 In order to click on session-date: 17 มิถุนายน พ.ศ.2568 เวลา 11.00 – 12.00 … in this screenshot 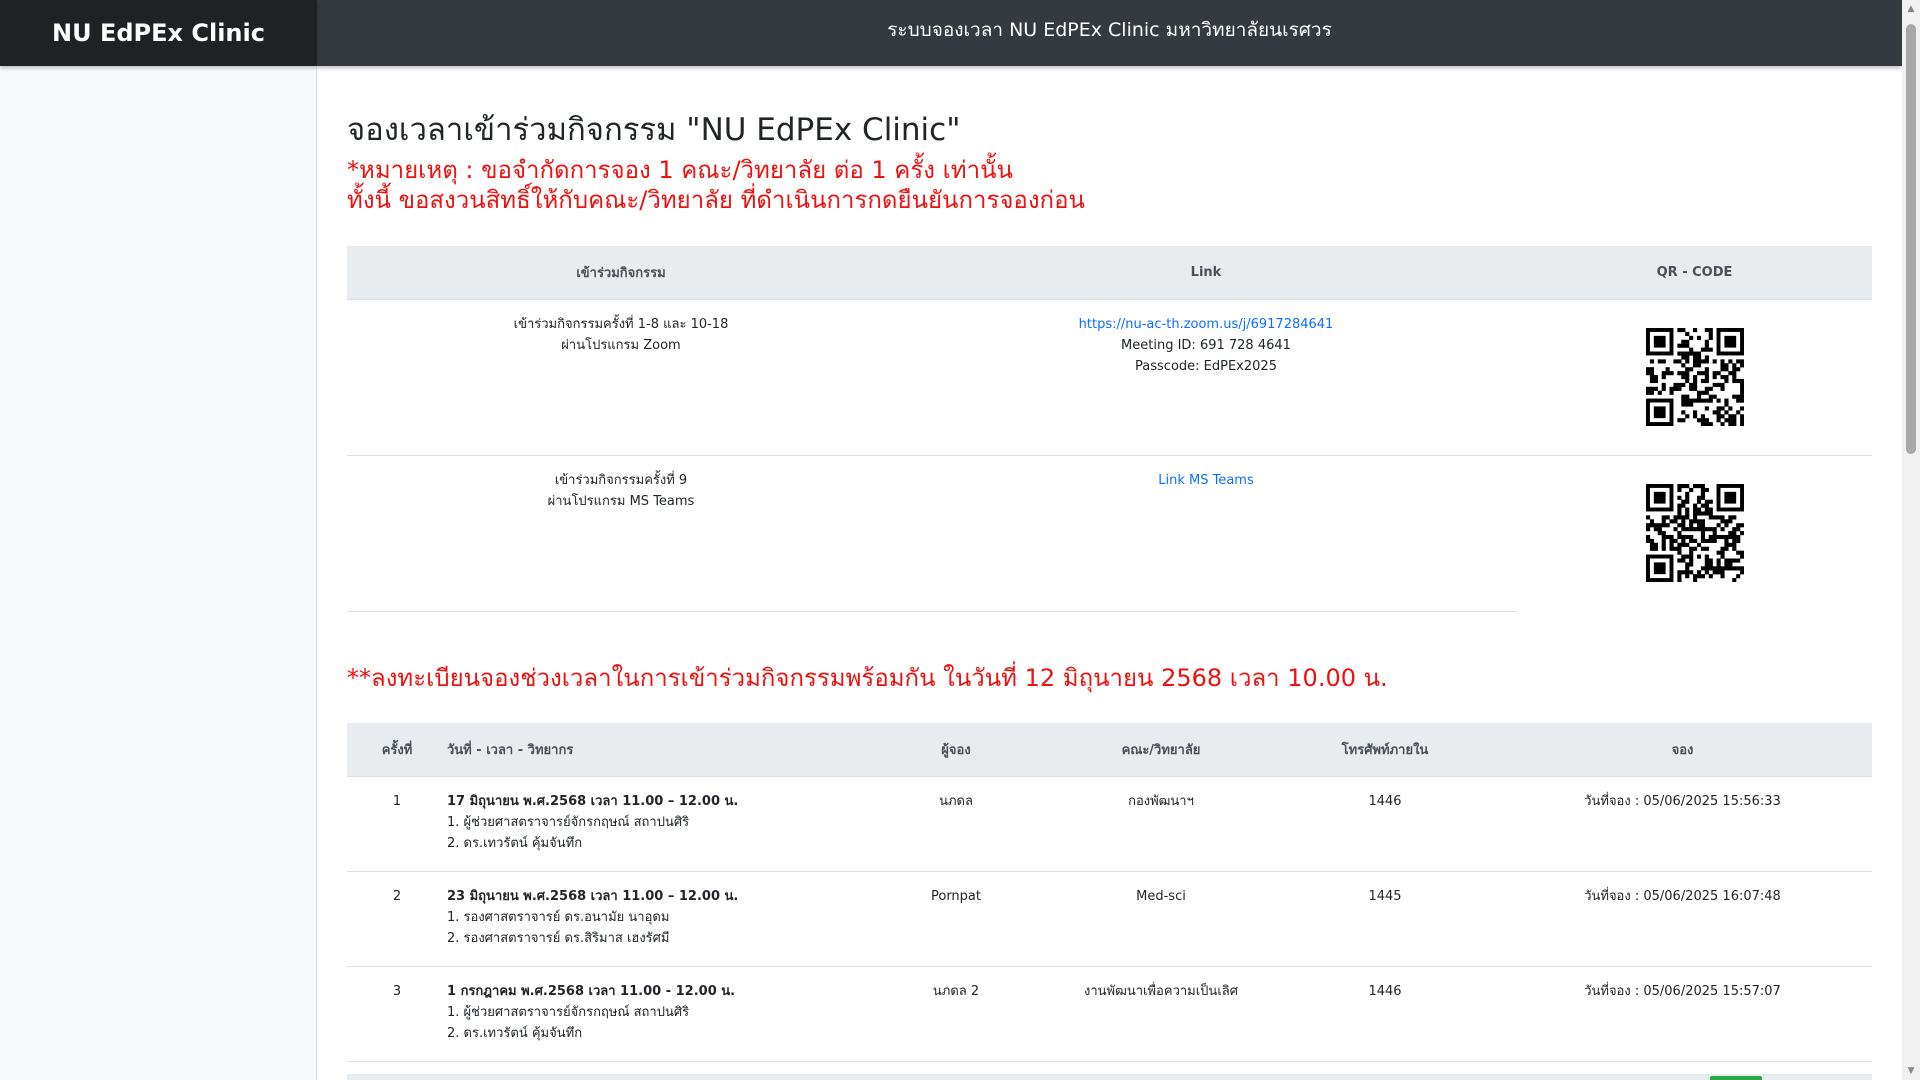, I will do `click(593, 801)`.